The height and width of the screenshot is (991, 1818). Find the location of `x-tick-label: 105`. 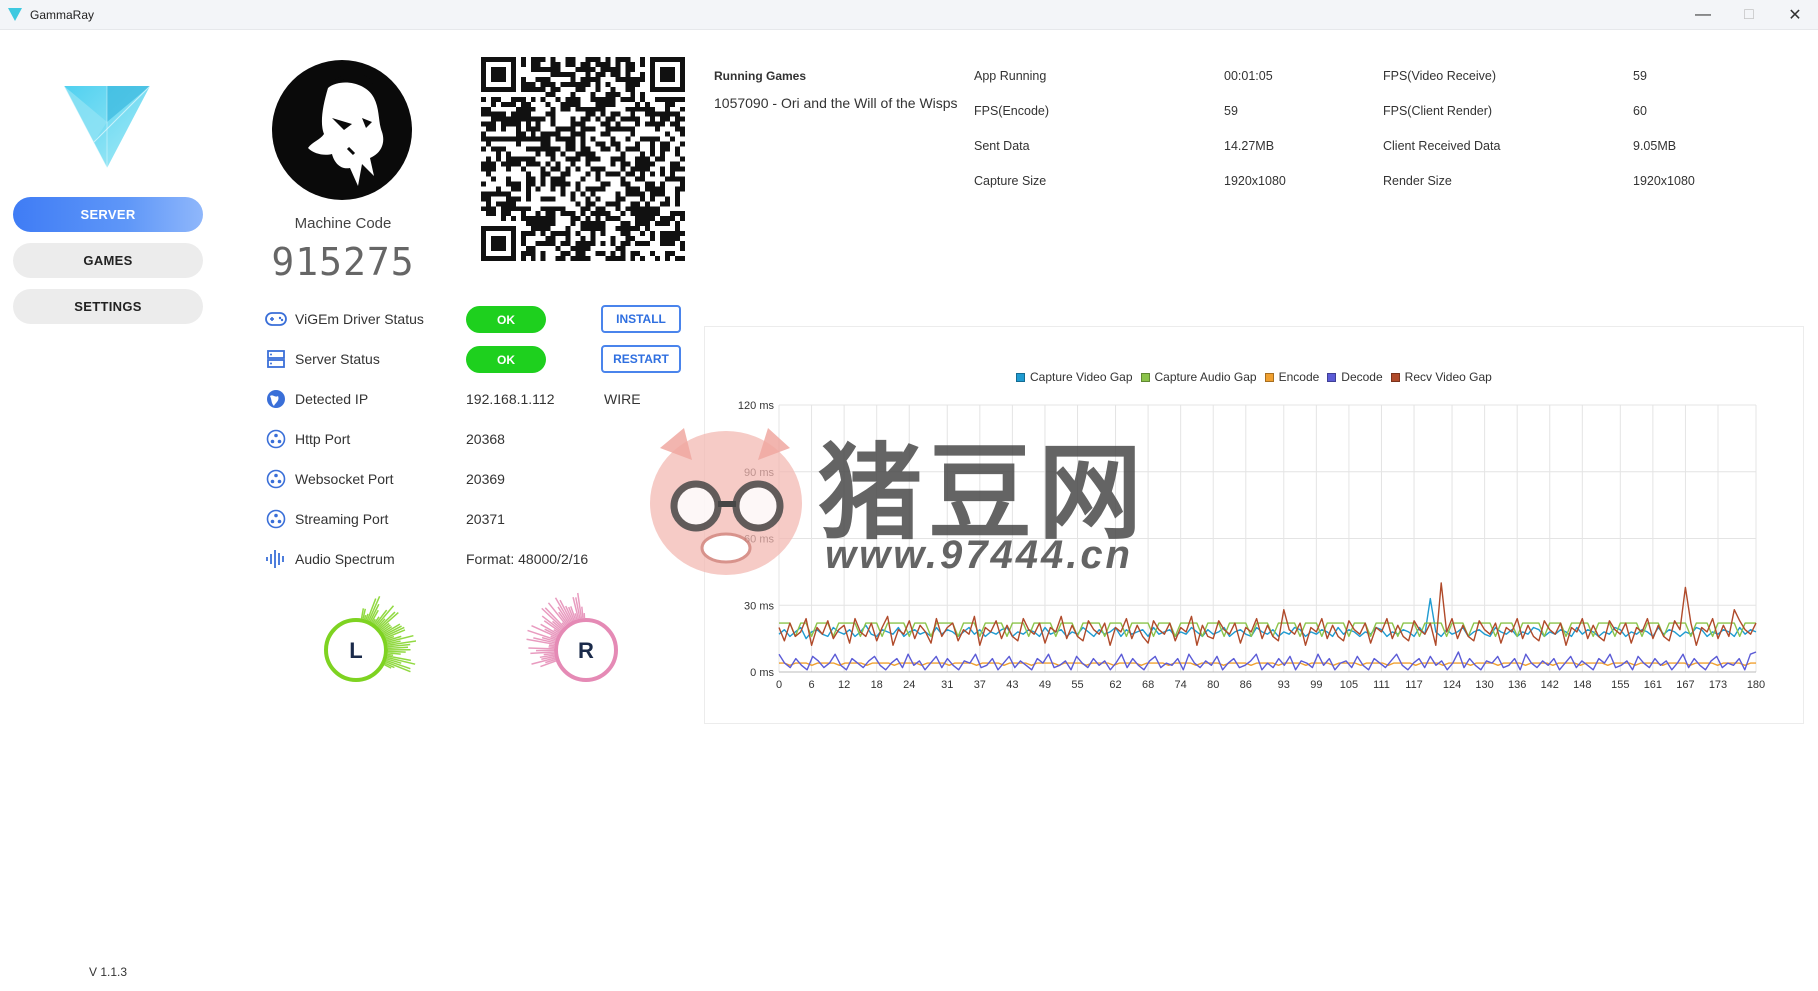

x-tick-label: 105 is located at coordinates (1349, 685).